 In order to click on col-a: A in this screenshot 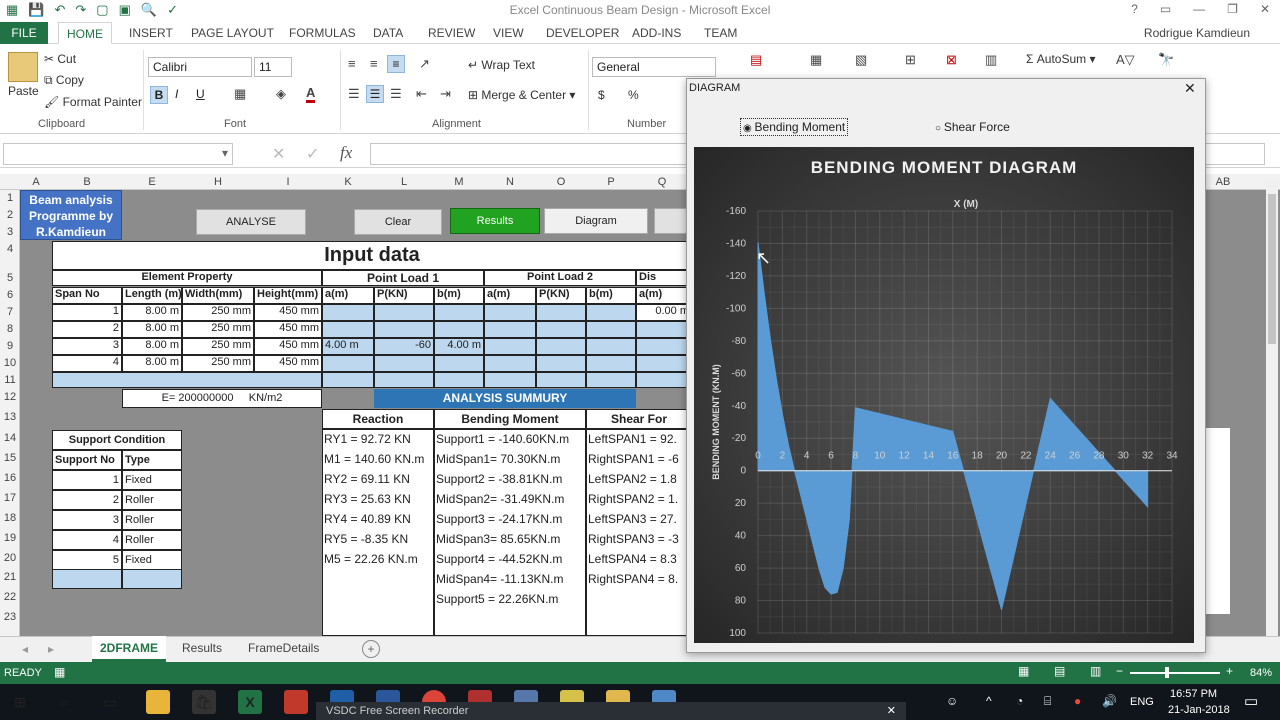, I will do `click(36, 182)`.